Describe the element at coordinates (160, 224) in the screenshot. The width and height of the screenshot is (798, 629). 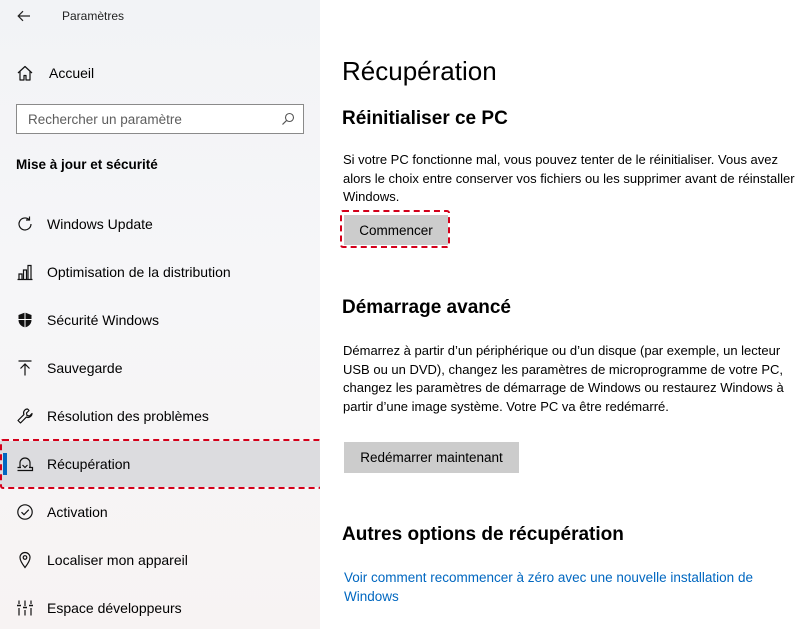
I see `sidebar-item-windows-update: Windows Update` at that location.